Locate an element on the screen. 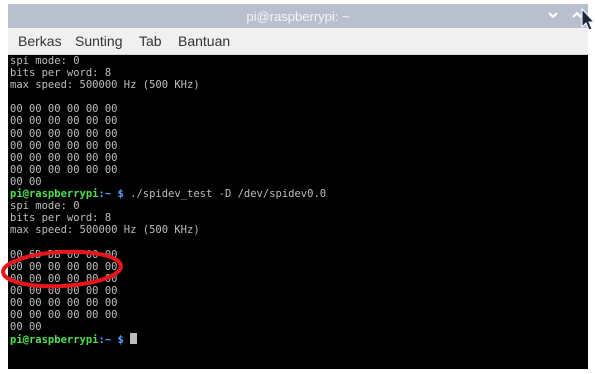 This screenshot has height=374, width=595. text-cursor is located at coordinates (134, 339).